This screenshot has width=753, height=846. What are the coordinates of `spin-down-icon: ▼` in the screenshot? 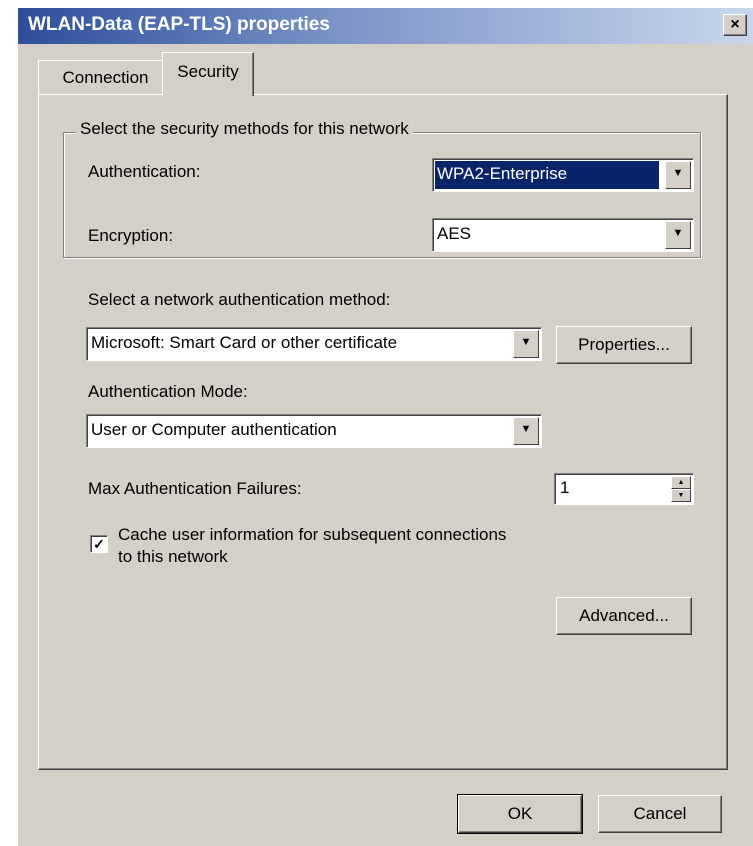 It's located at (681, 495).